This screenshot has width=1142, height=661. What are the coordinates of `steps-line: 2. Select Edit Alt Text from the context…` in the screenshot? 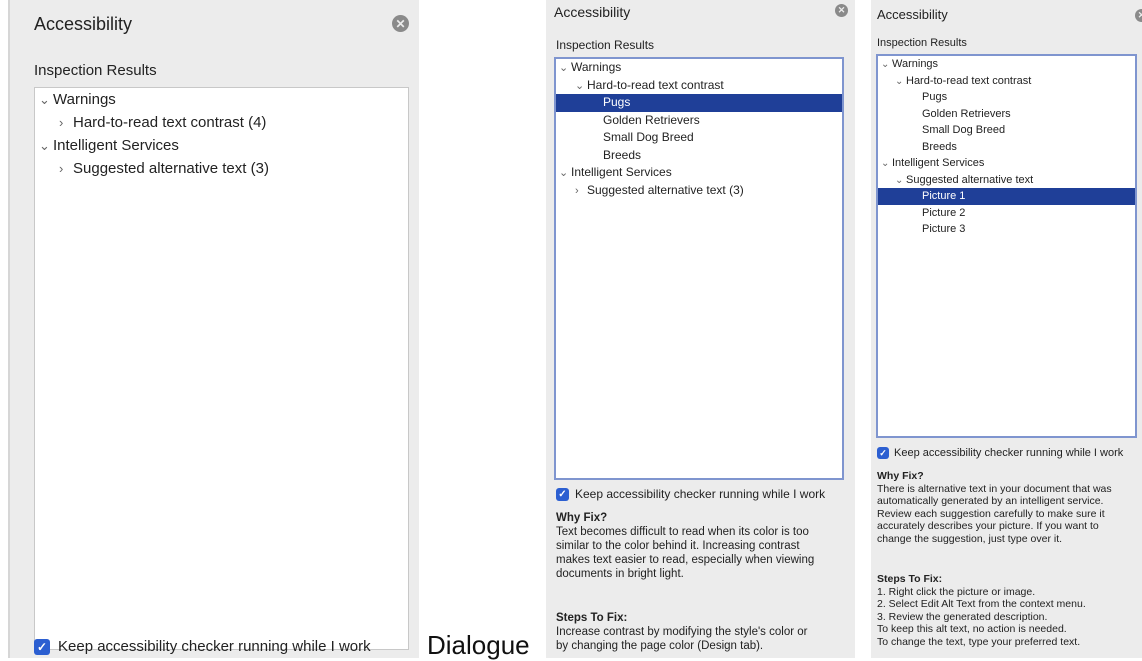 It's located at (981, 604).